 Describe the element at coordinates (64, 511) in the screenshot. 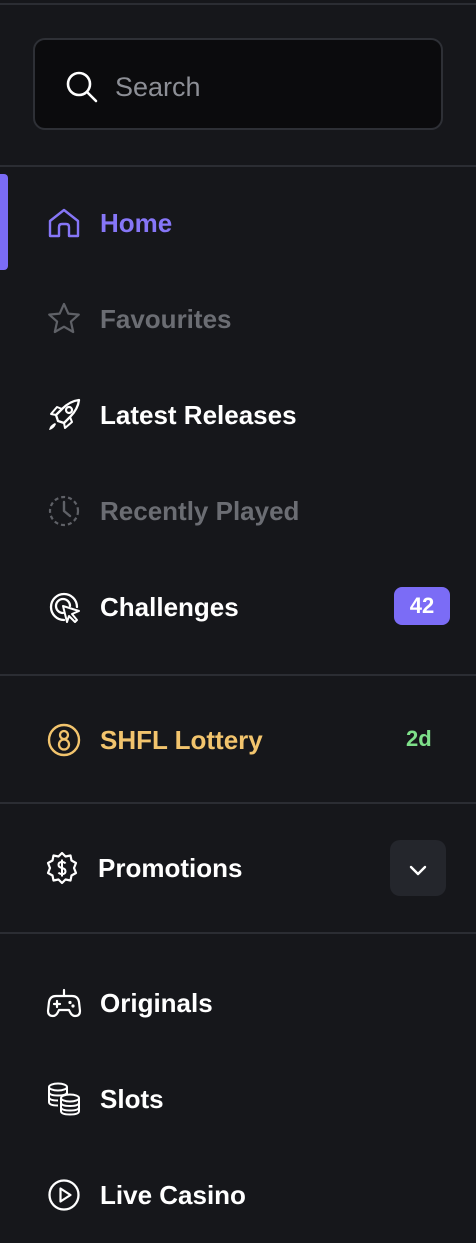

I see `clock-icon` at that location.